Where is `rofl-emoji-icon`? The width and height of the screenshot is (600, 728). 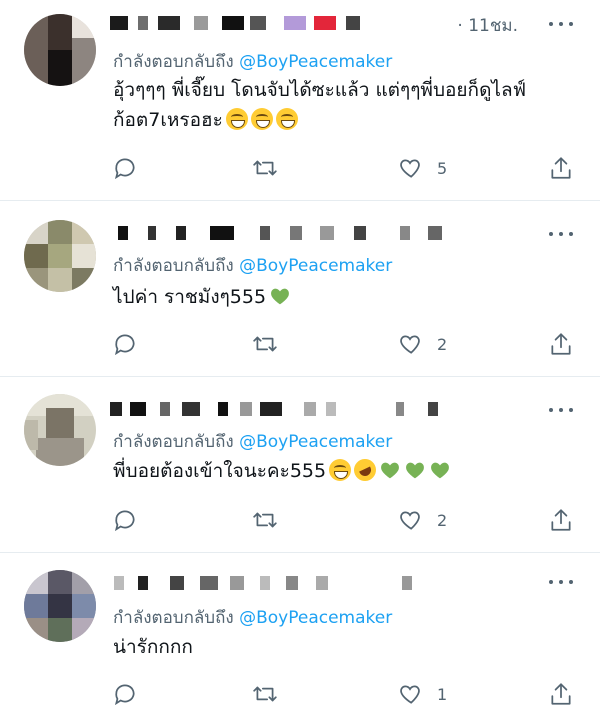
rofl-emoji-icon is located at coordinates (365, 470).